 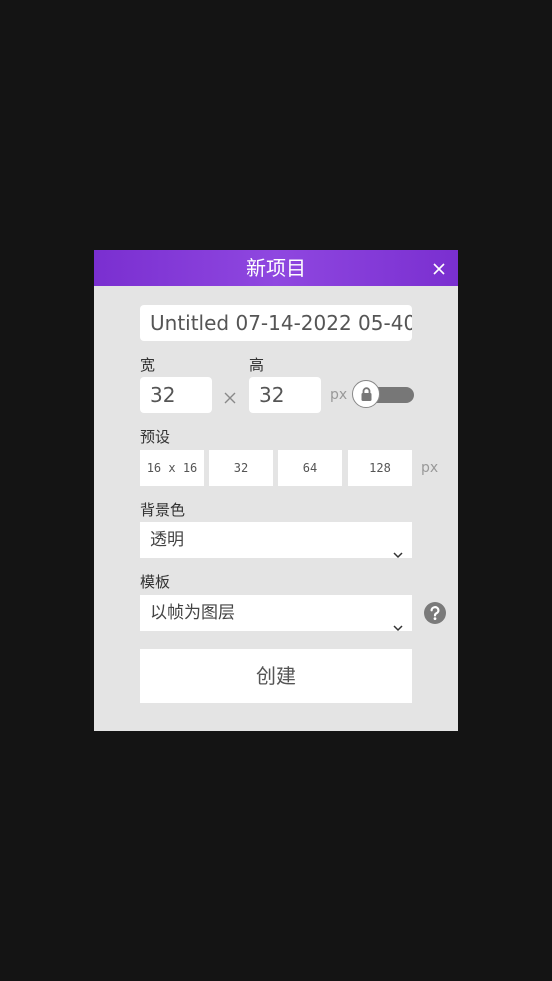 I want to click on background-label: 背景色, so click(x=163, y=510).